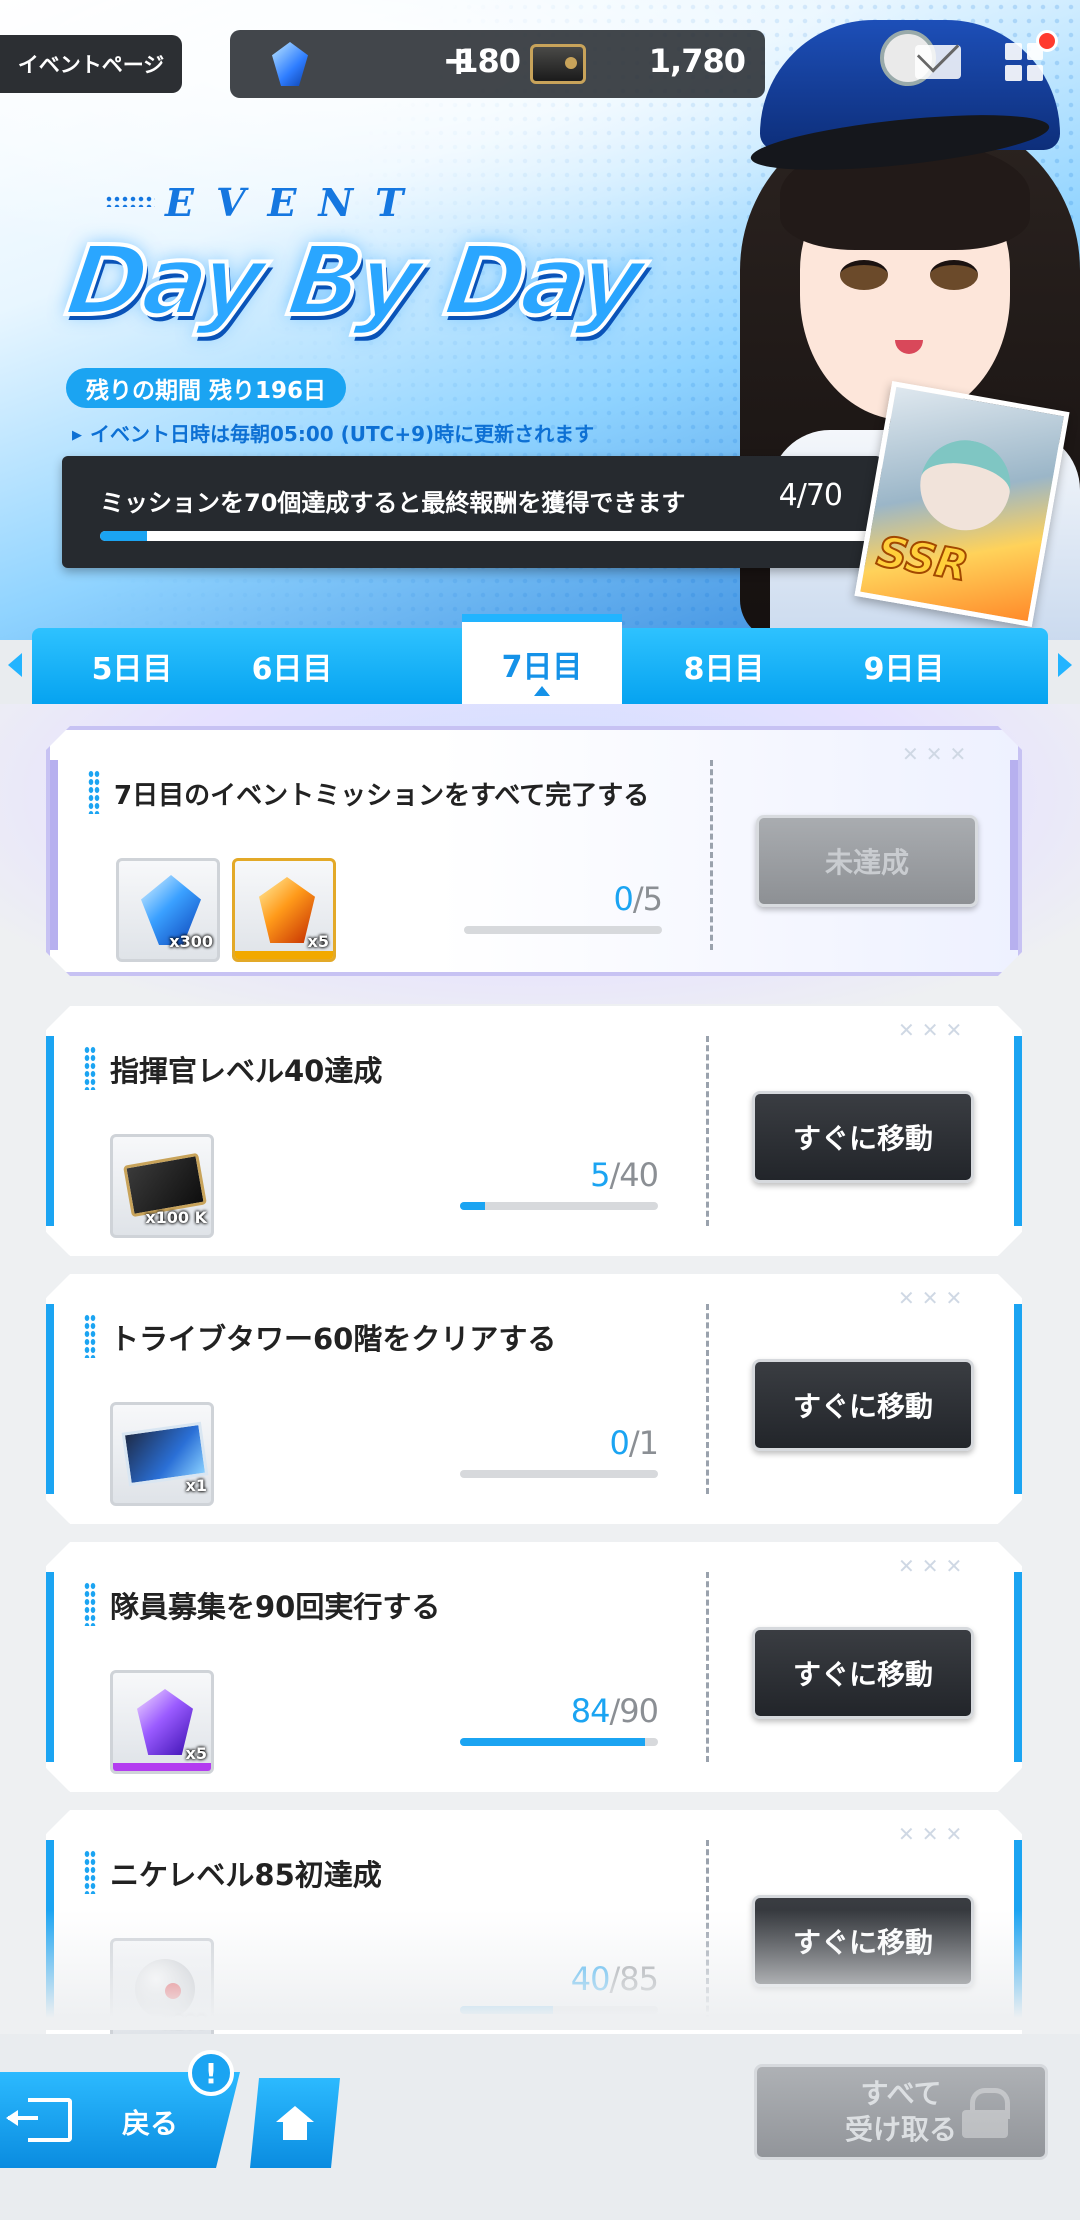 The image size is (1080, 2220). What do you see at coordinates (275, 1607) in the screenshot?
I see `mission-title: 隊員募集を90回実行する` at bounding box center [275, 1607].